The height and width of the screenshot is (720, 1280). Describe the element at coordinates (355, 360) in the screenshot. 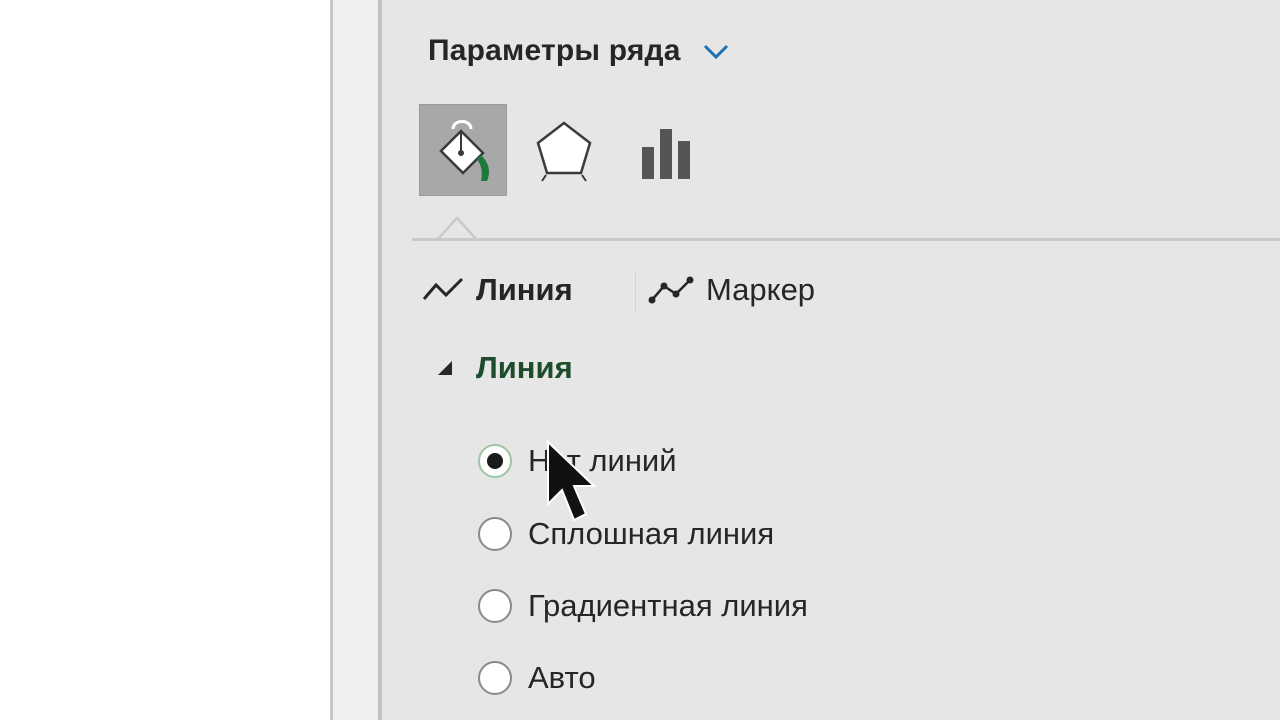

I see `pane-gutter` at that location.